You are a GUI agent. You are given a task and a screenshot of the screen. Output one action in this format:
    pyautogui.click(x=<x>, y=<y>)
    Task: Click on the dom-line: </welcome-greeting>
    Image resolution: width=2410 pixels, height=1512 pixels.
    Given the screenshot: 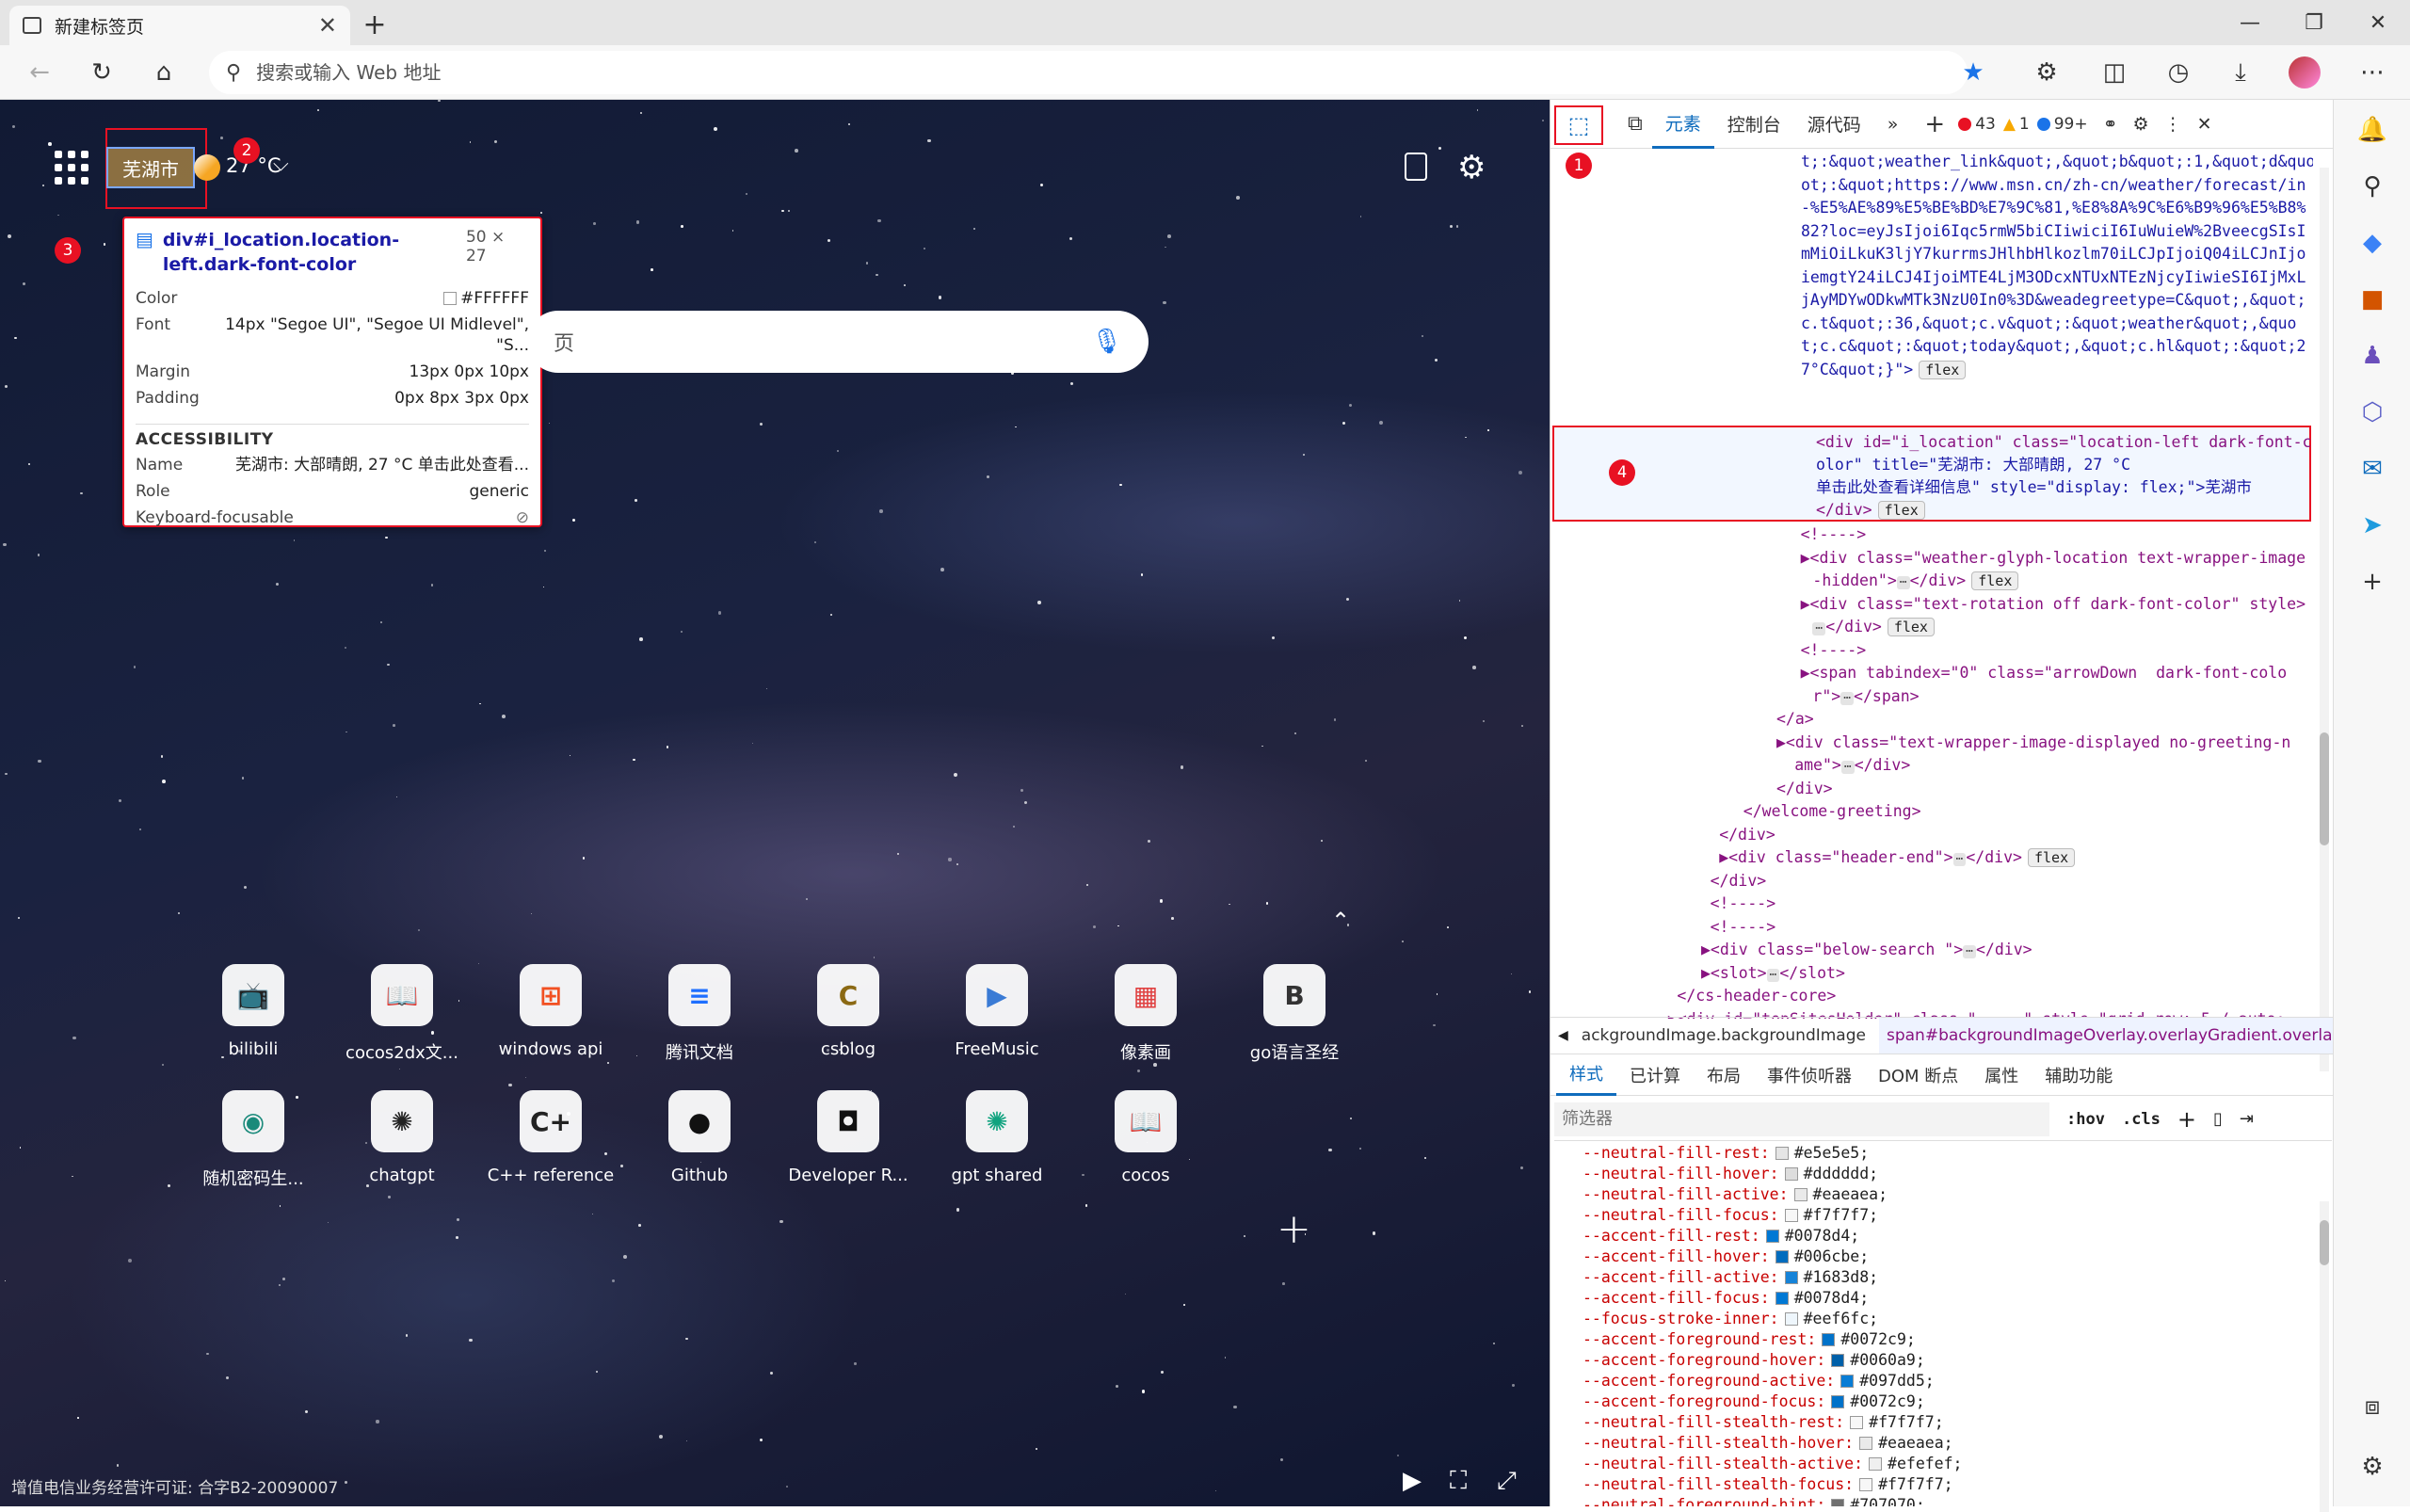 What is the action you would take?
    pyautogui.click(x=1931, y=812)
    